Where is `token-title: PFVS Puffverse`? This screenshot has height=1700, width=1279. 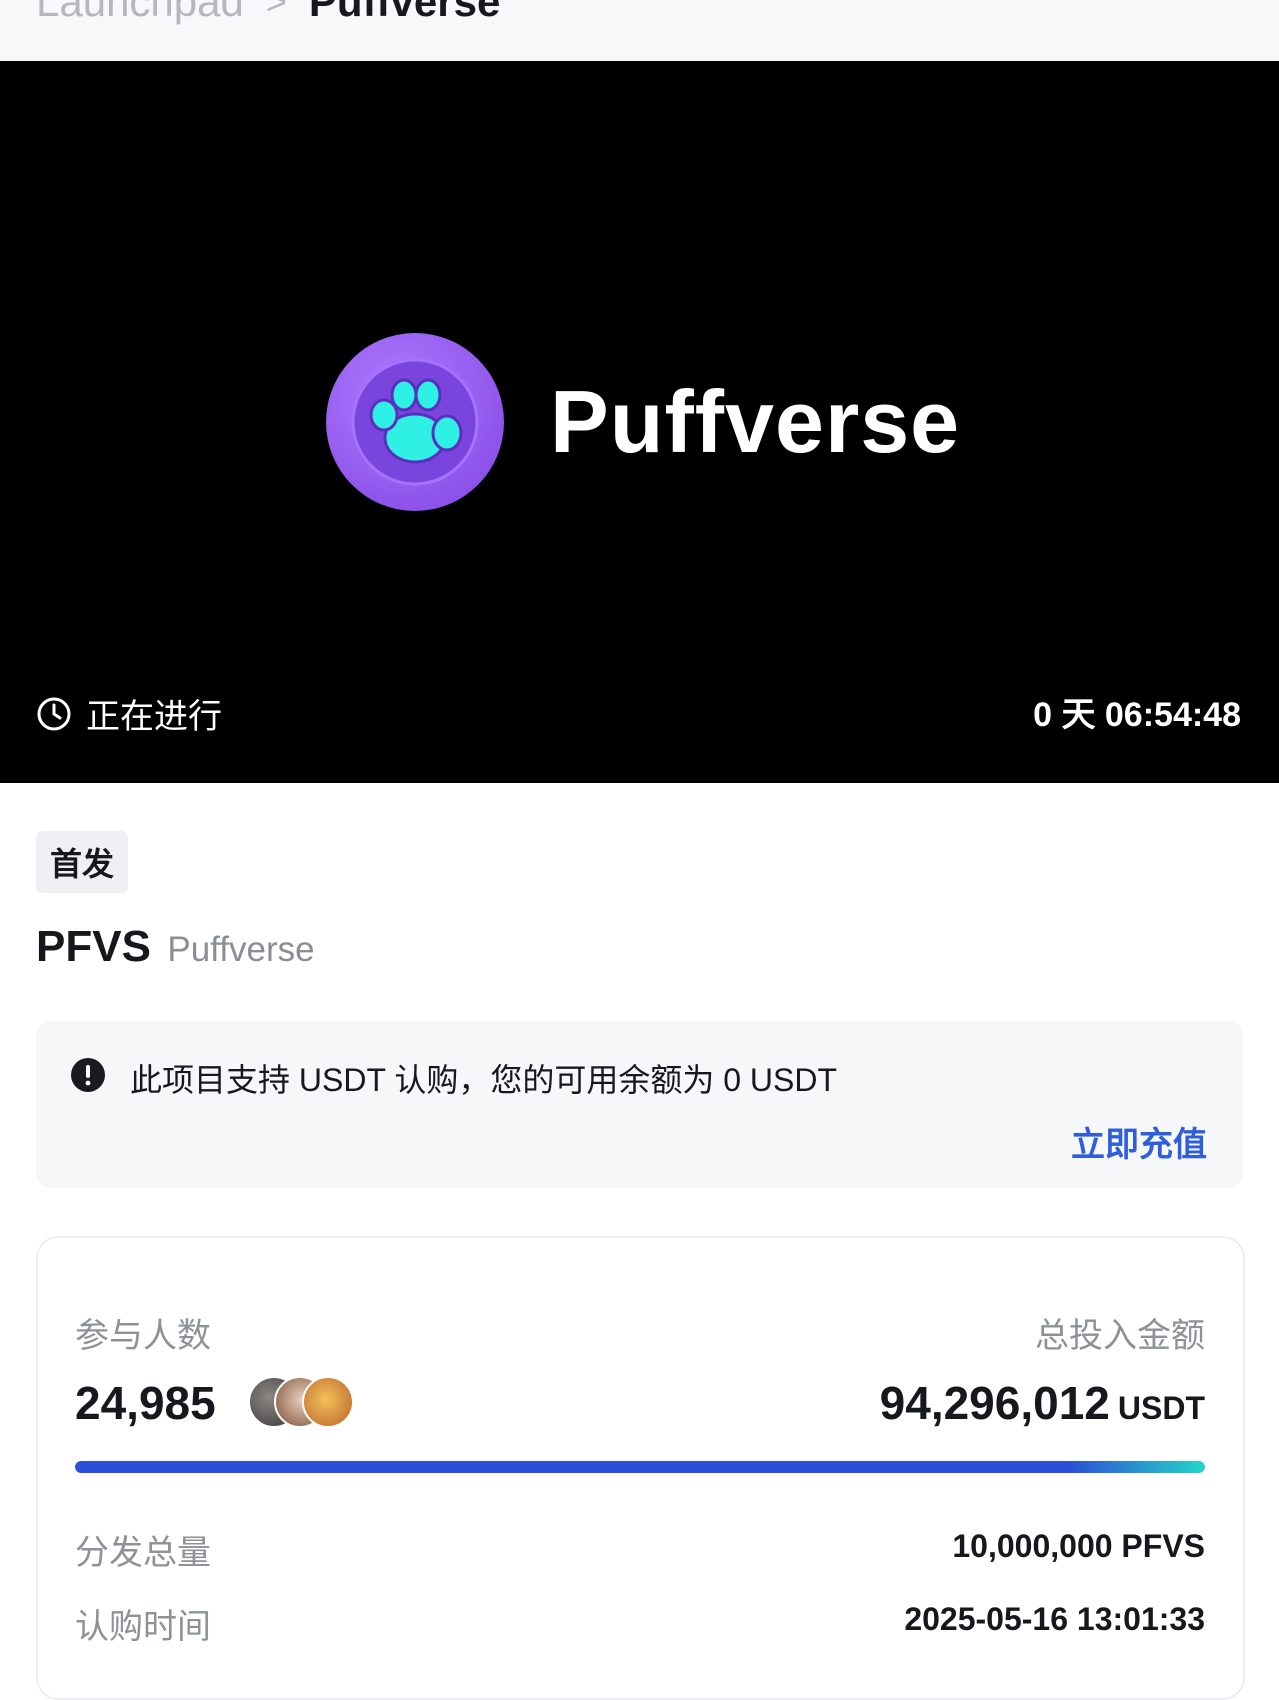 token-title: PFVS Puffverse is located at coordinates (175, 947).